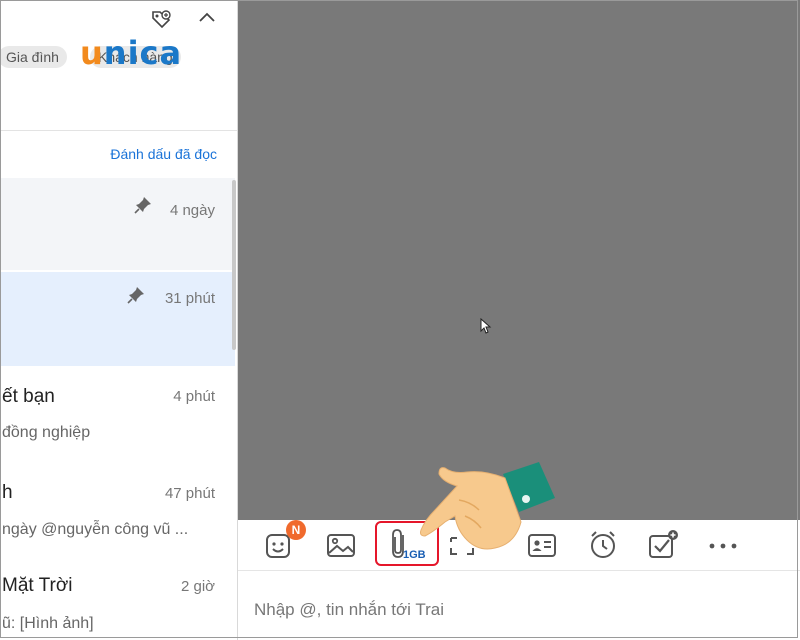  Describe the element at coordinates (487, 506) in the screenshot. I see `pointing-hand-illustration` at that location.